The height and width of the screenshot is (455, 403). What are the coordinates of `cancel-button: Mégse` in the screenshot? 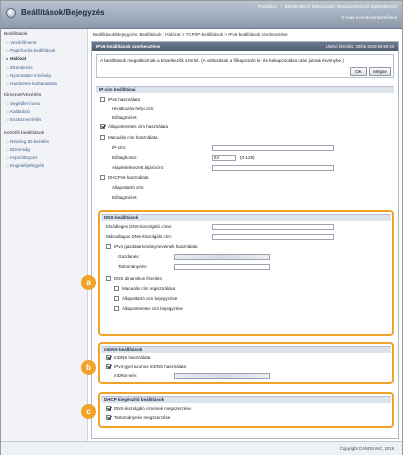 It's located at (380, 71).